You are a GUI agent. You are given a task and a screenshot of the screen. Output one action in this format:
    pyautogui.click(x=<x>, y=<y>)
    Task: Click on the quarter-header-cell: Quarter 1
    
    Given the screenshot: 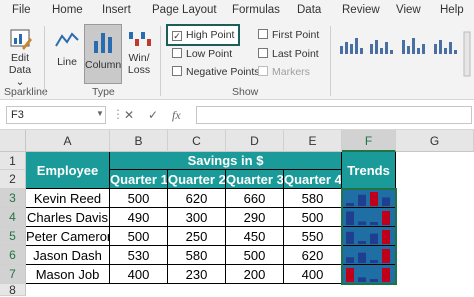 What is the action you would take?
    pyautogui.click(x=139, y=179)
    